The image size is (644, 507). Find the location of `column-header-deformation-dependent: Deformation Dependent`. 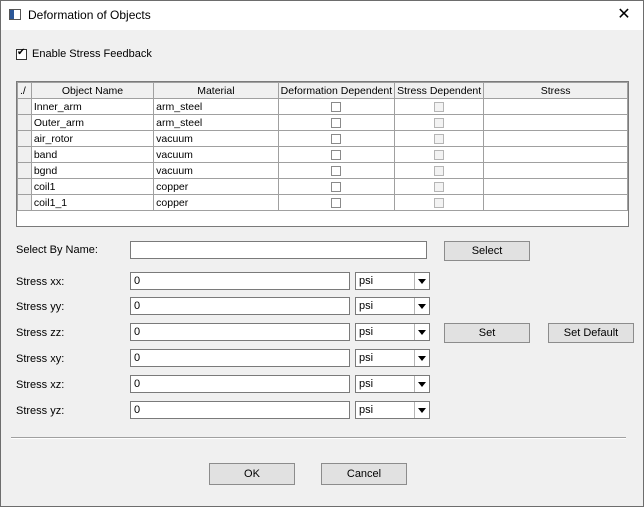

column-header-deformation-dependent: Deformation Dependent is located at coordinates (336, 90).